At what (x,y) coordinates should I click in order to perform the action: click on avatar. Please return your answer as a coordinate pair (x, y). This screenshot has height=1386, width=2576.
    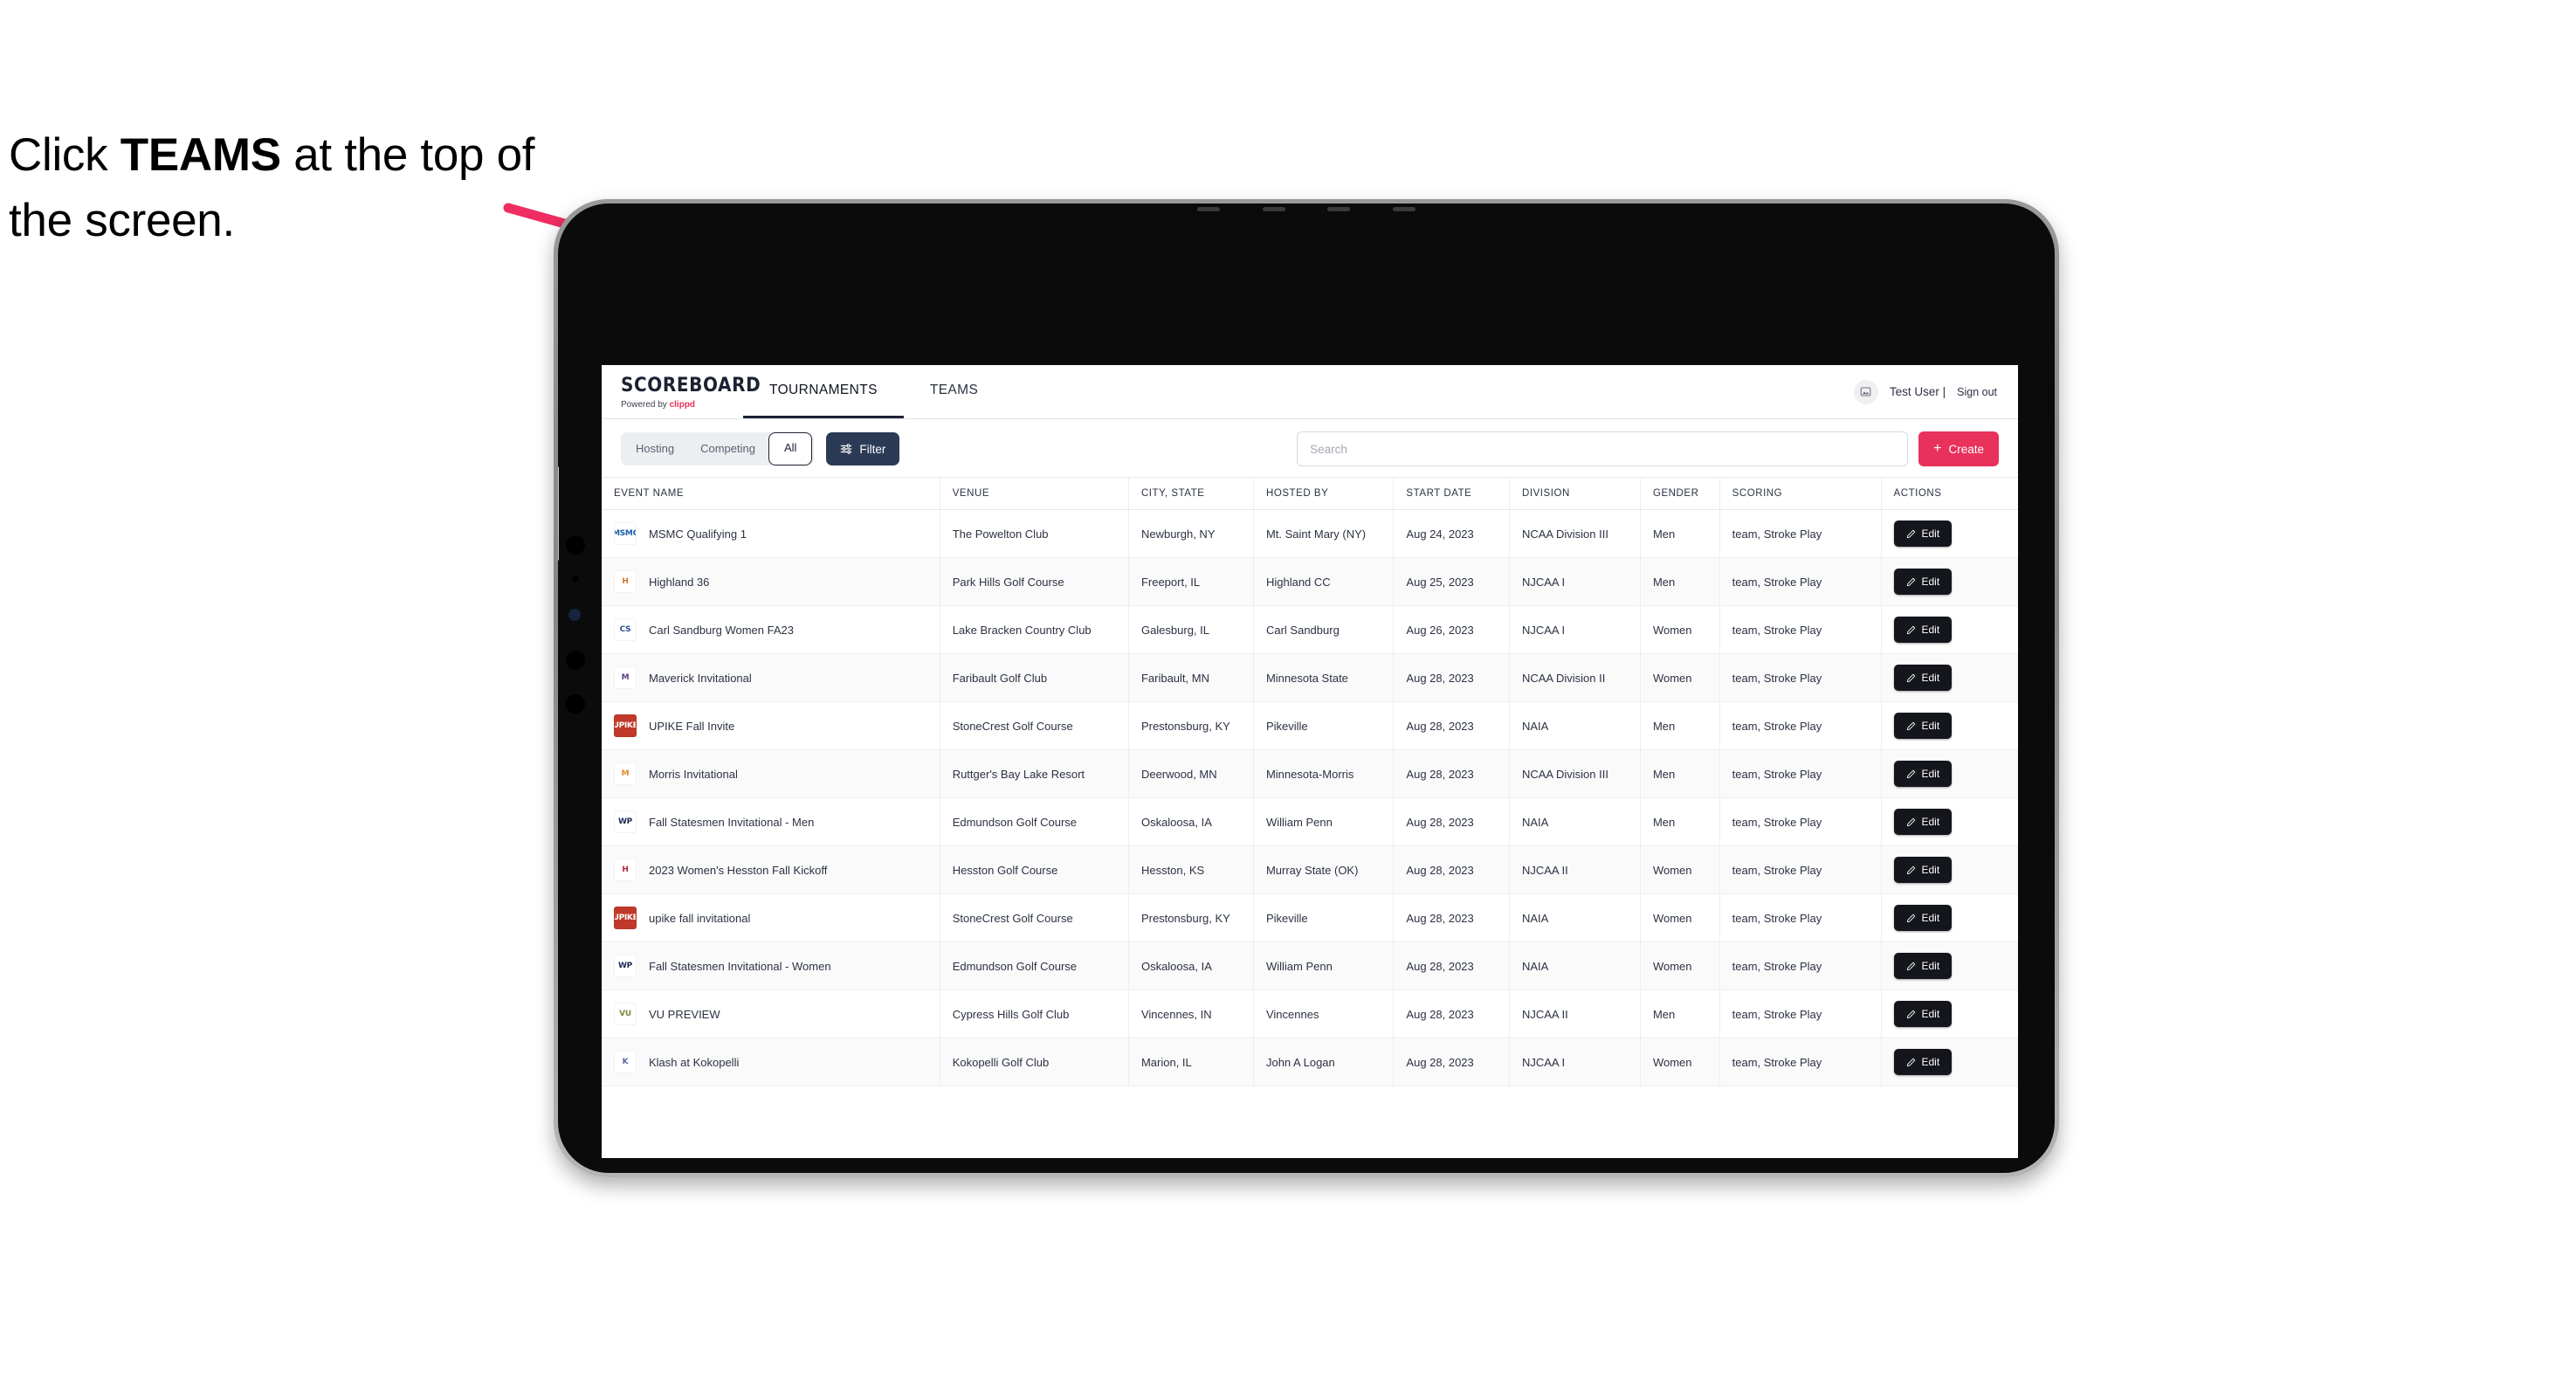
    Looking at the image, I should click on (1865, 391).